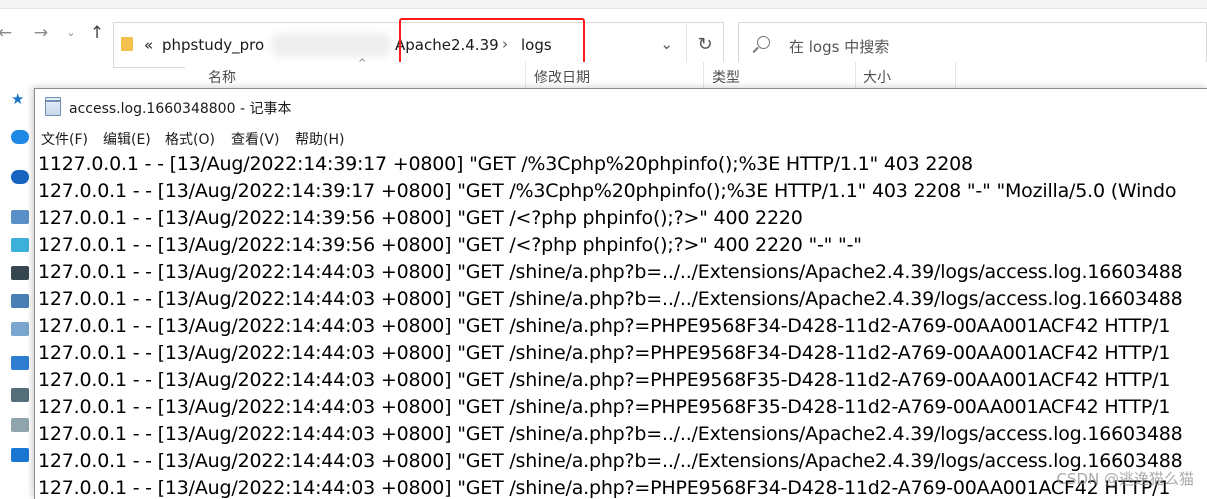 This screenshot has width=1207, height=499. Describe the element at coordinates (20, 99) in the screenshot. I see `quick-access-star-icon: ★` at that location.